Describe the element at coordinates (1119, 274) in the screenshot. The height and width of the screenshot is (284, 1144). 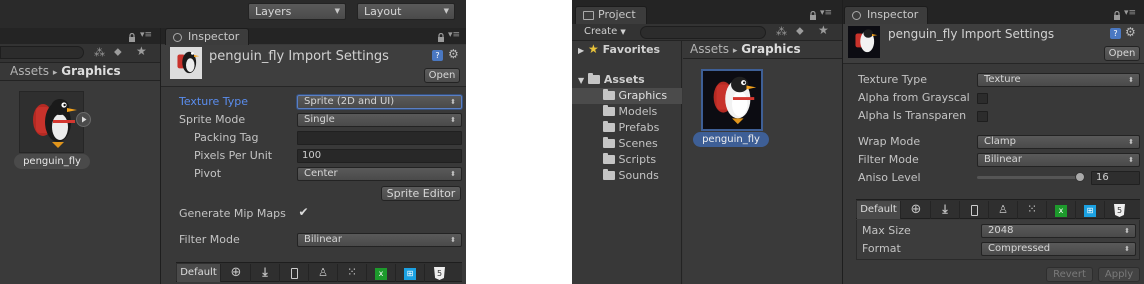
I see `apply-button: Apply` at that location.